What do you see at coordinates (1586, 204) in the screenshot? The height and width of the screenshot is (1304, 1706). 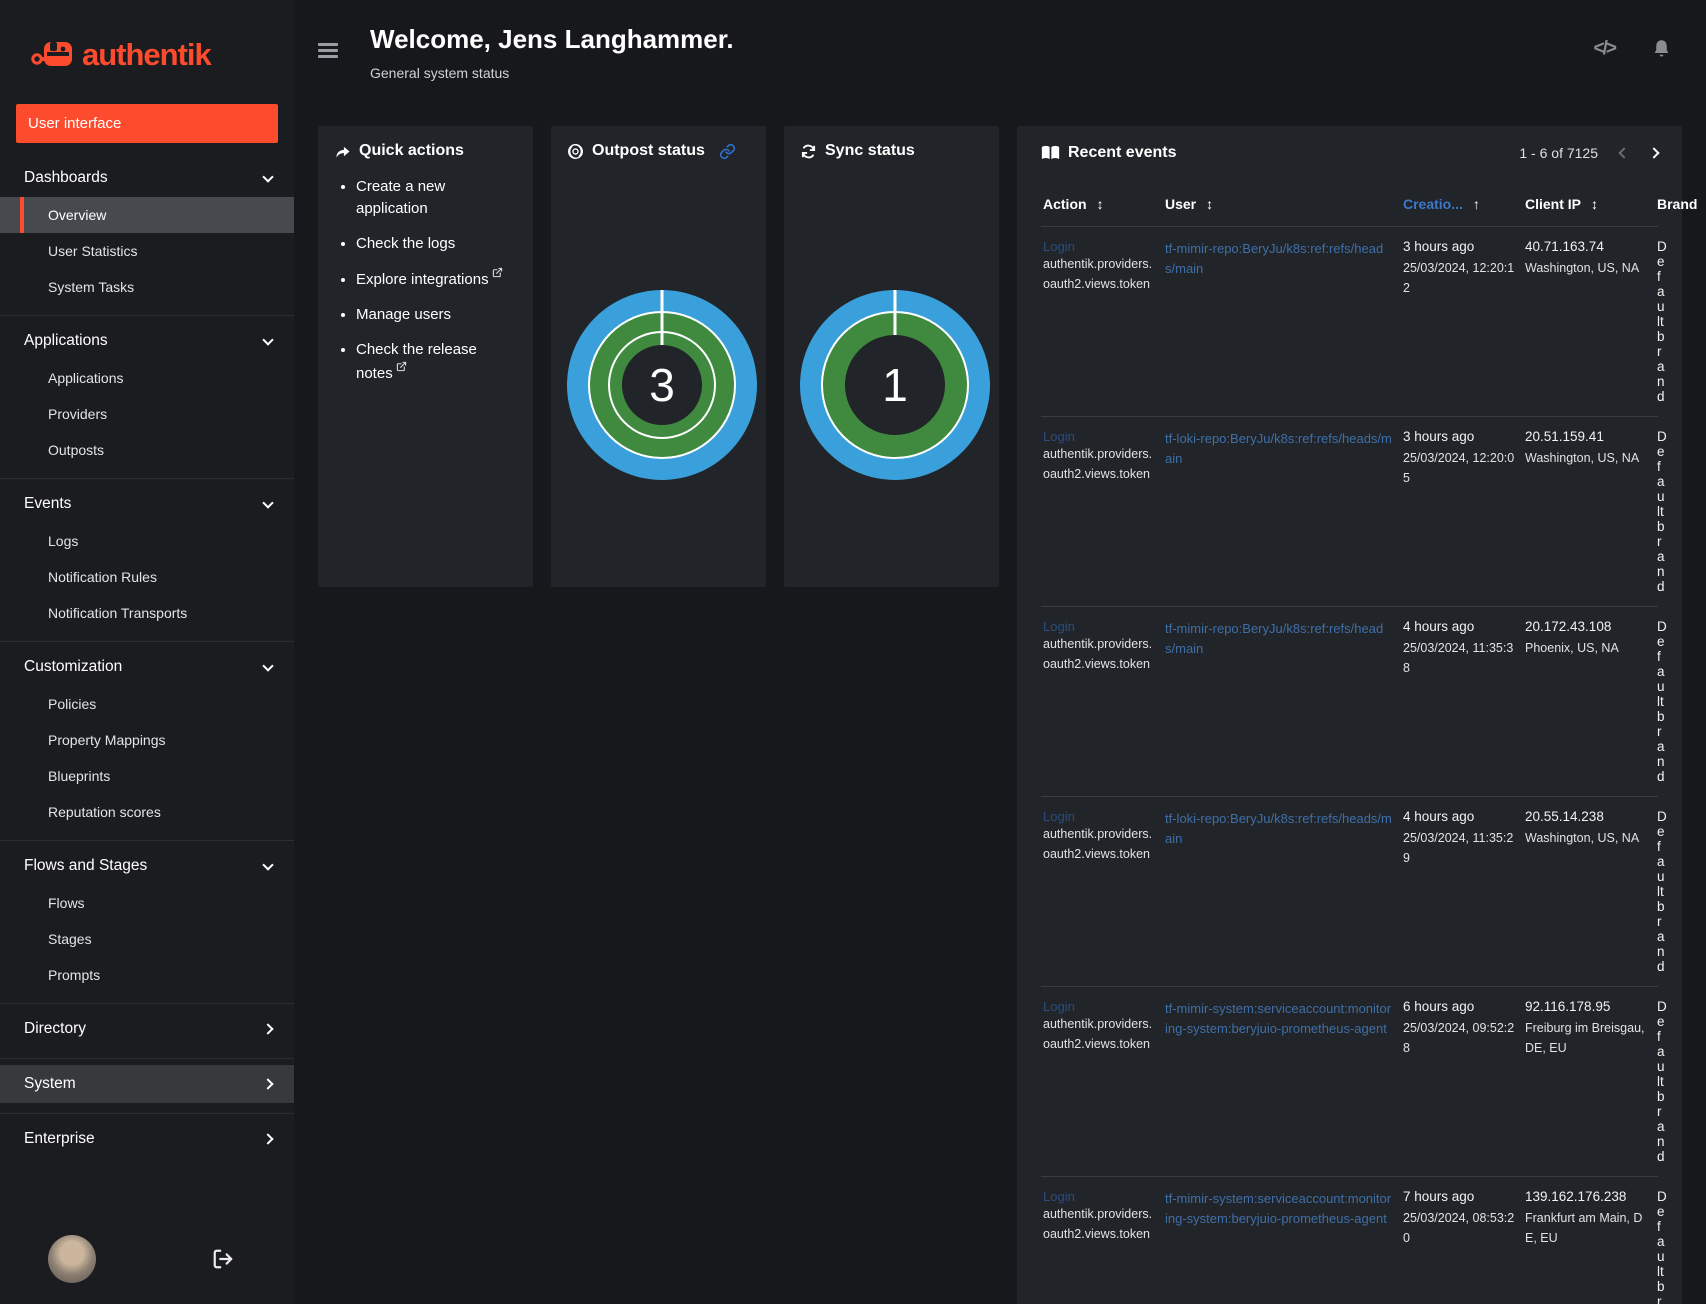 I see `column-header-client-ip: Client IP ↕` at bounding box center [1586, 204].